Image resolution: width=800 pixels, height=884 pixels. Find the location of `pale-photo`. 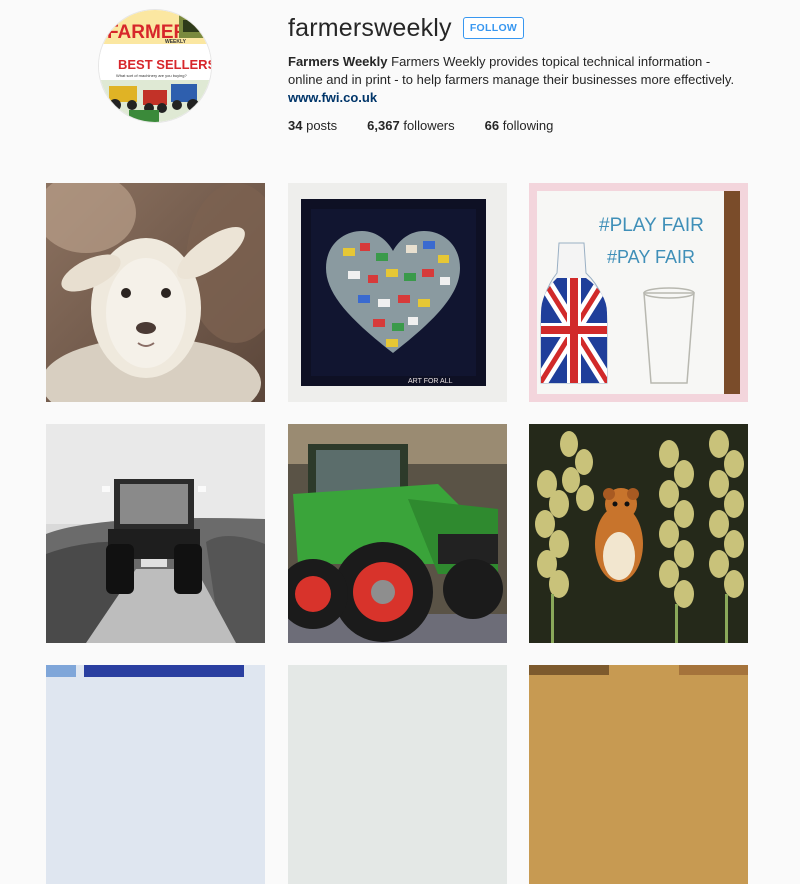

pale-photo is located at coordinates (397, 774).